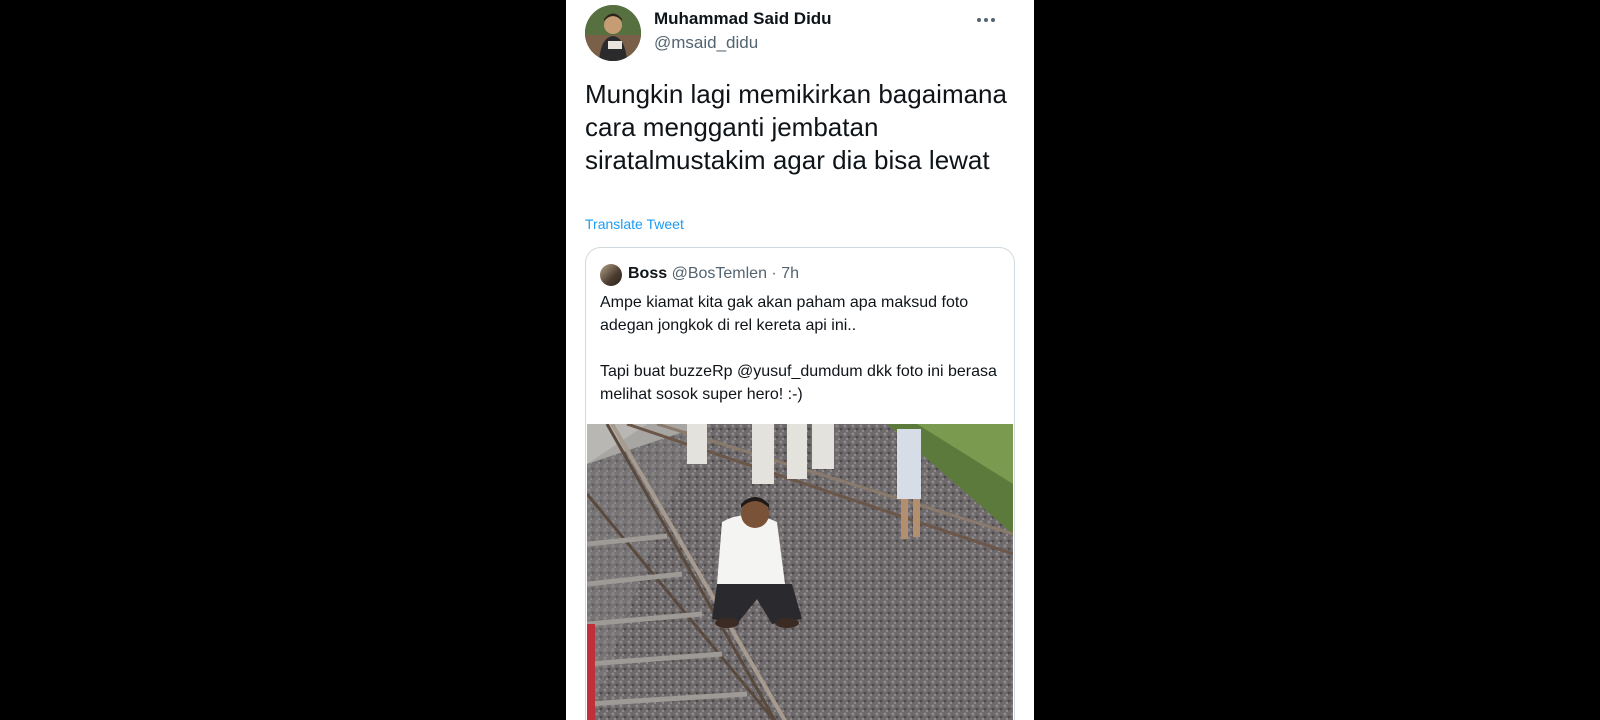  I want to click on quoted-author-name: Boss, so click(648, 273).